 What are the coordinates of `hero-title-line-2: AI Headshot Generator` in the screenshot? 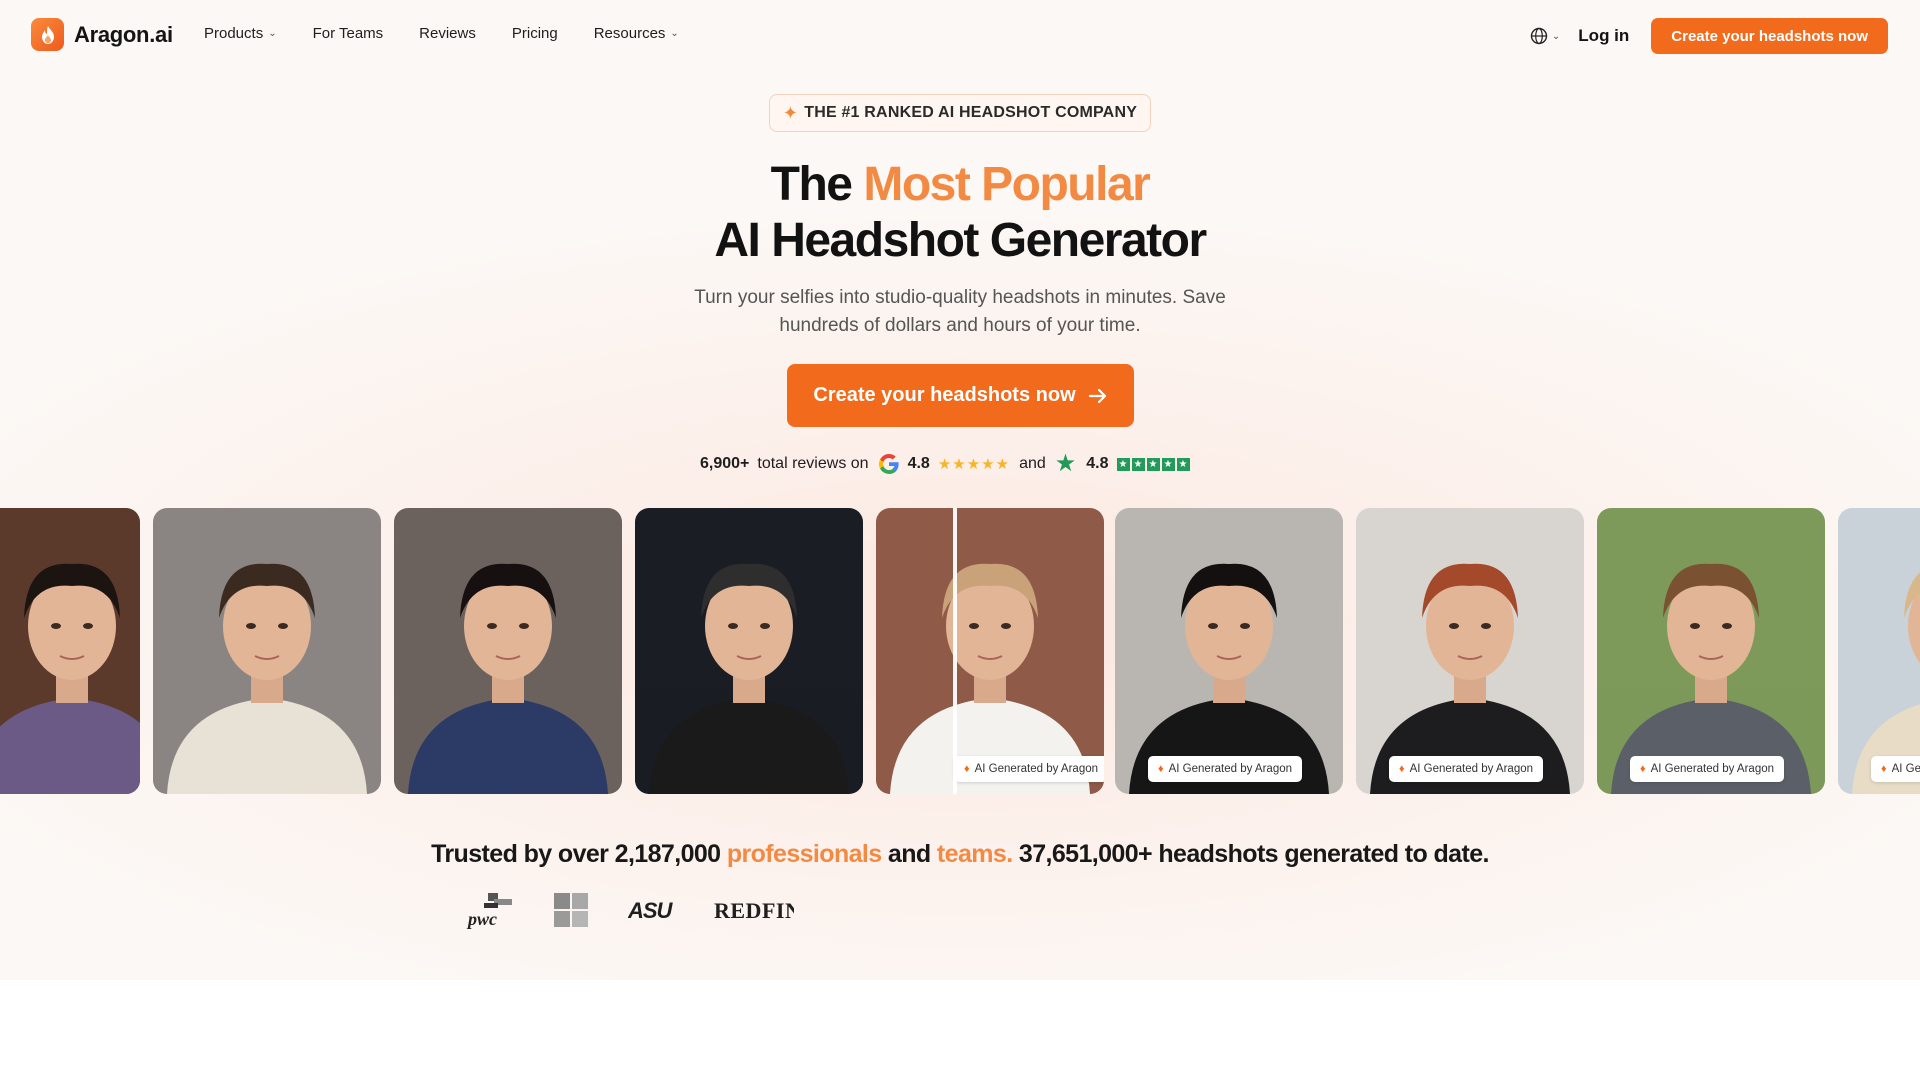 It's located at (960, 240).